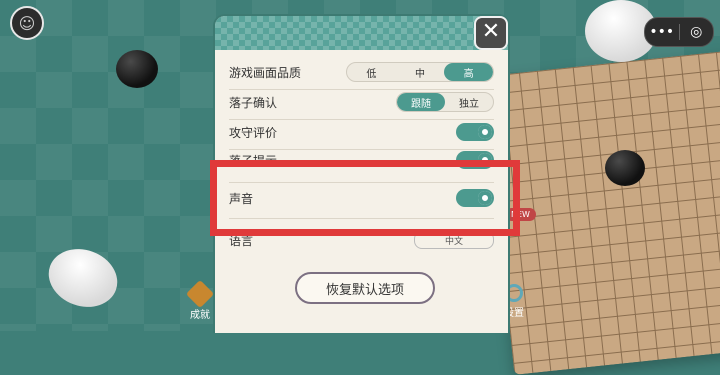  I want to click on avatar: ☺, so click(27, 23).